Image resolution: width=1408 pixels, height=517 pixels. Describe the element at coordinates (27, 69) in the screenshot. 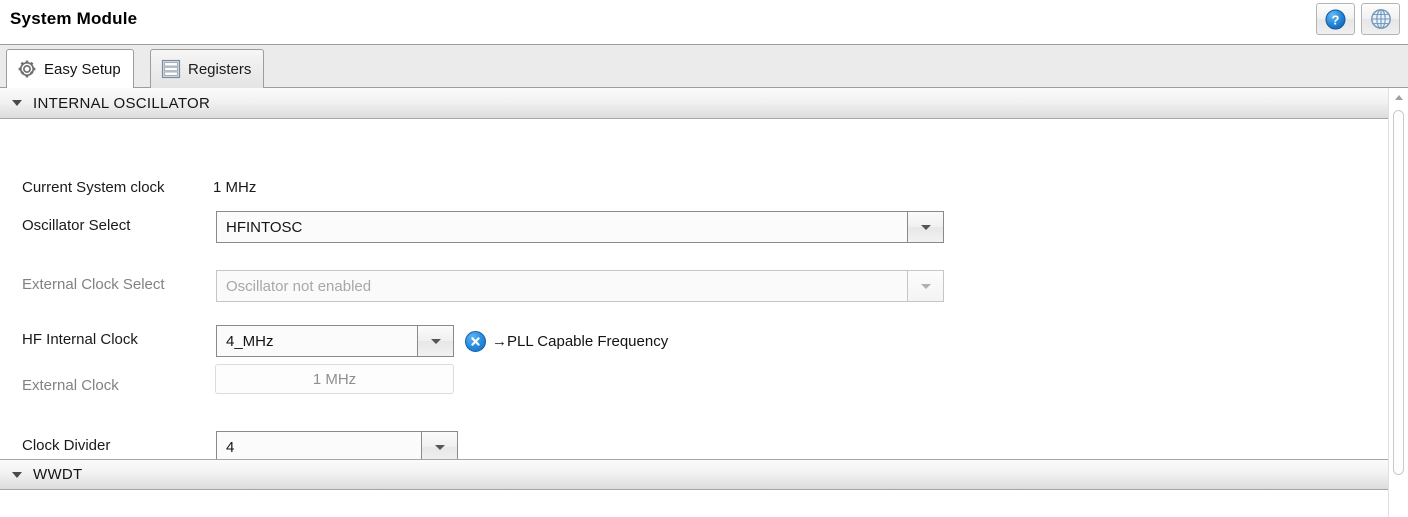

I see `gear-icon` at that location.